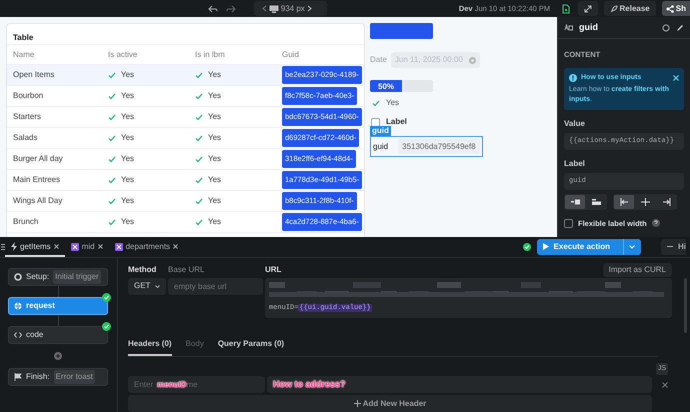  I want to click on table-title: Table, so click(185, 34).